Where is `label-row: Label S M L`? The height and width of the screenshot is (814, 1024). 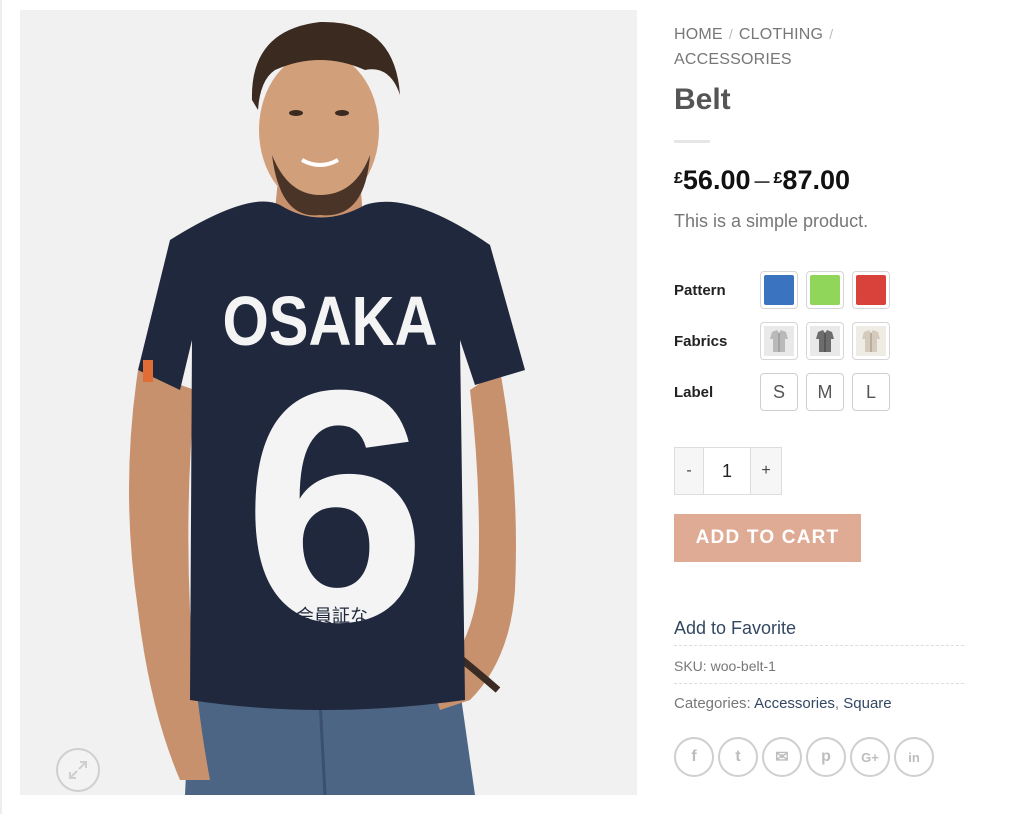 label-row: Label S M L is located at coordinates (786, 392).